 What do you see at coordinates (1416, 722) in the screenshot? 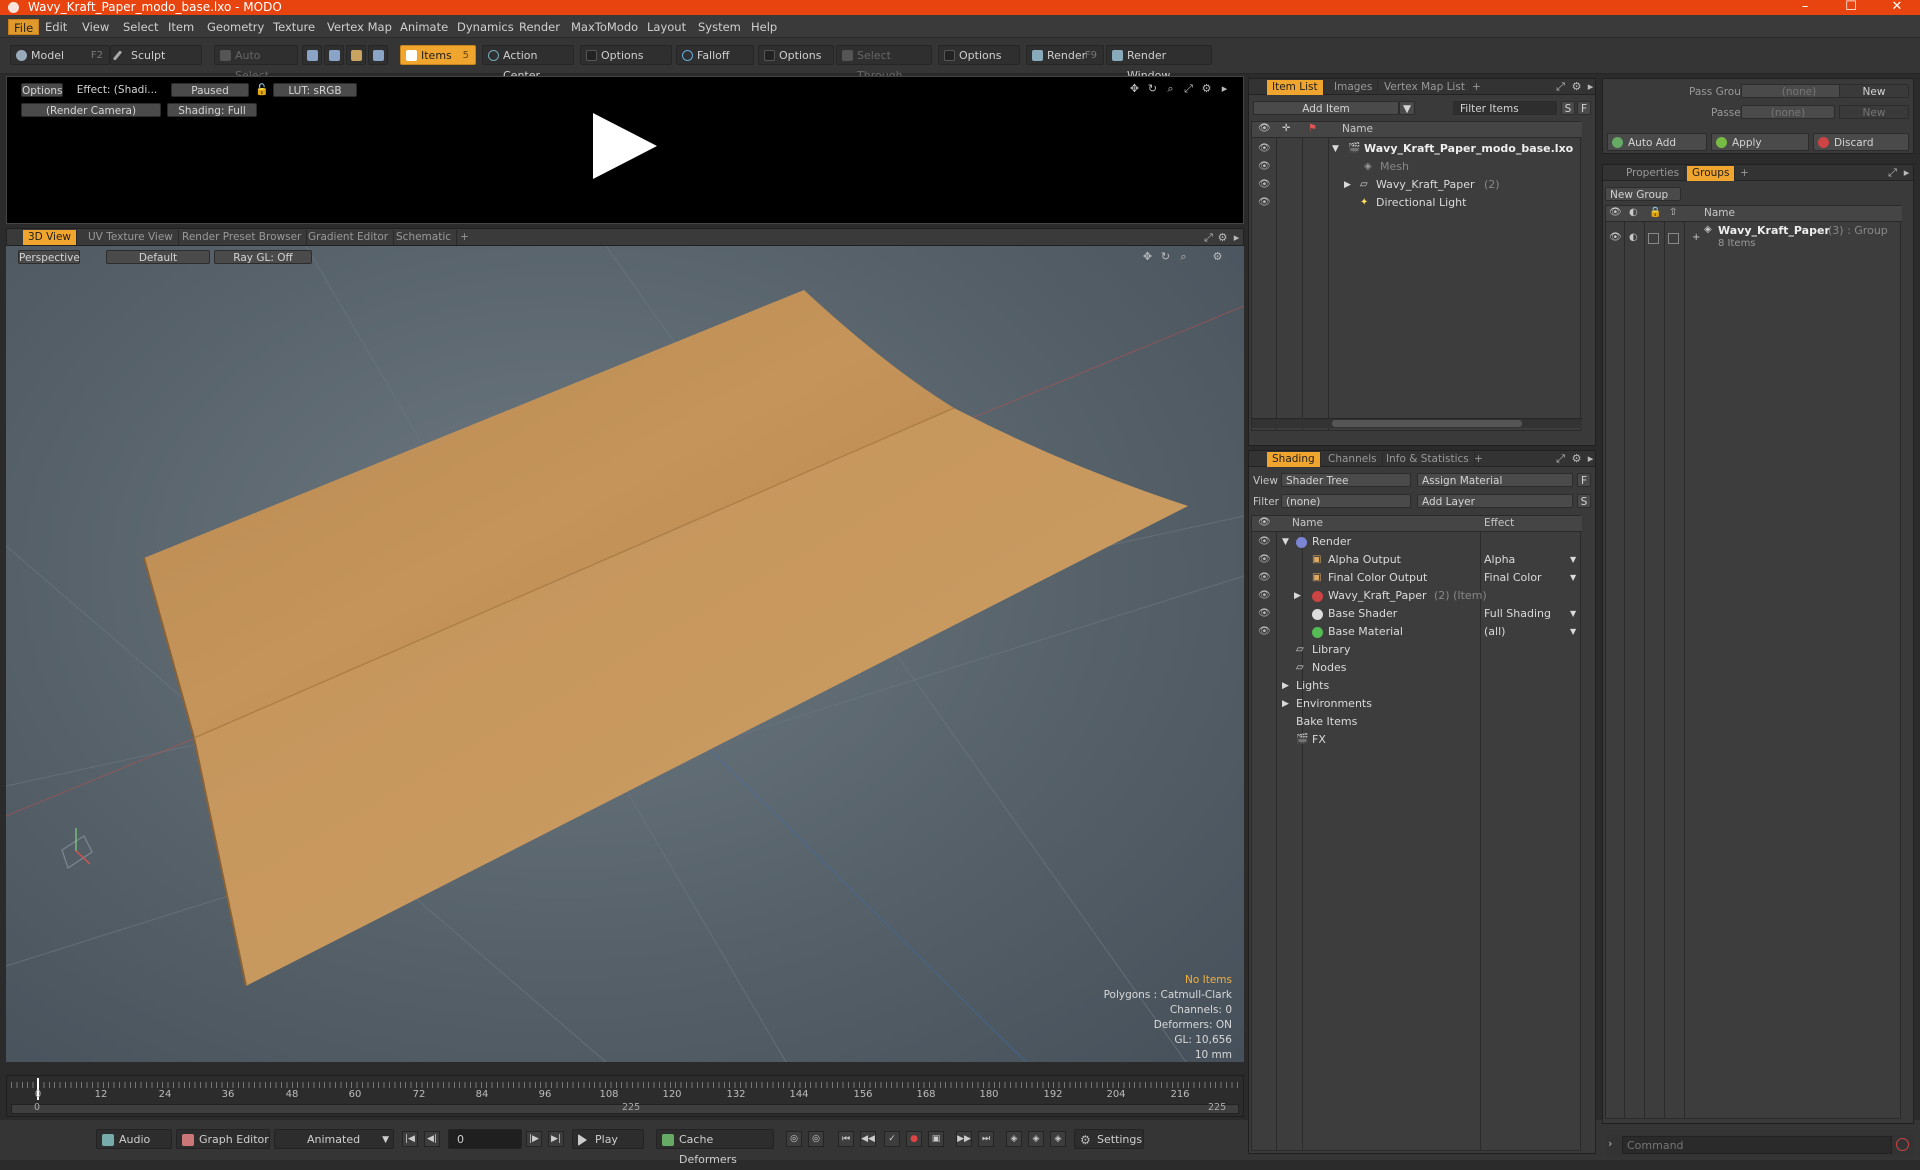
I see `shader-row-bake-items: Bake Items` at bounding box center [1416, 722].